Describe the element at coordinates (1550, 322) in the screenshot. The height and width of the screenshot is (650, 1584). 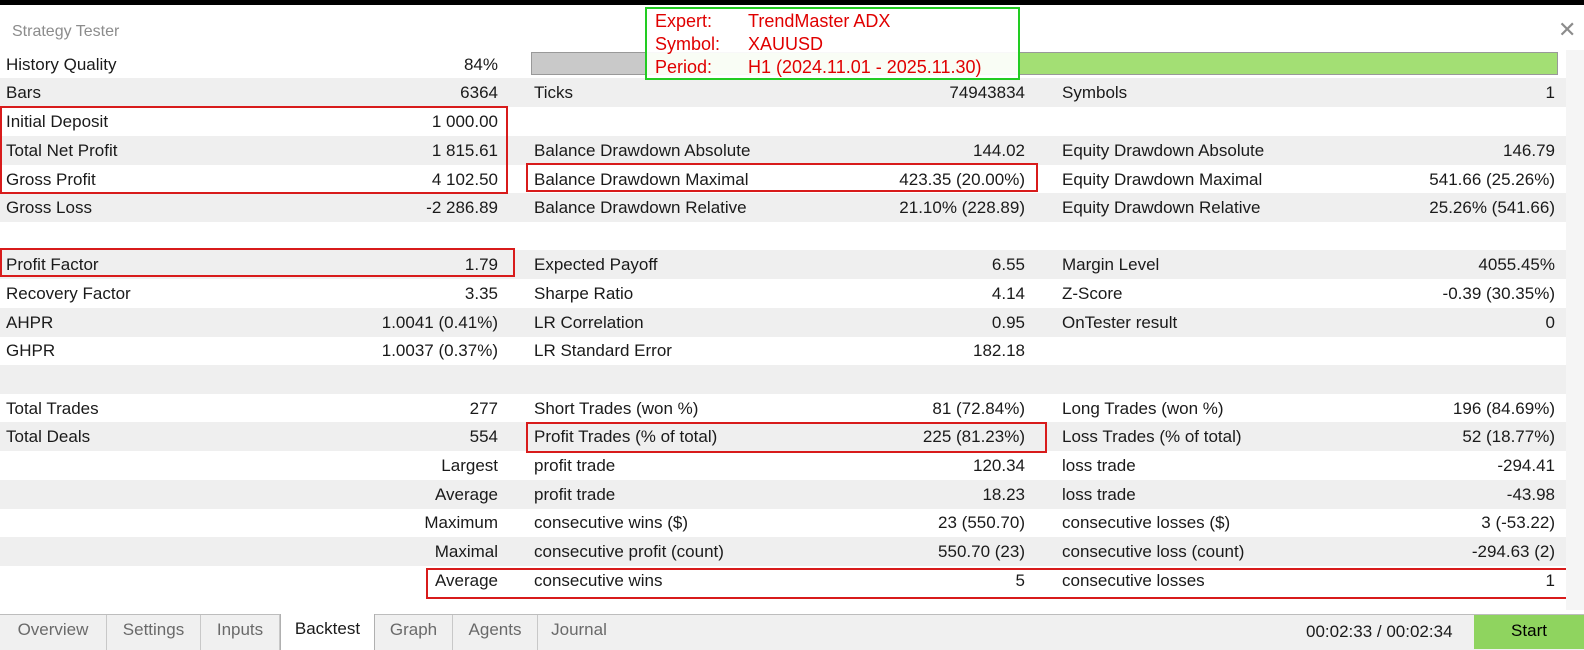
I see `row-value: 0` at that location.